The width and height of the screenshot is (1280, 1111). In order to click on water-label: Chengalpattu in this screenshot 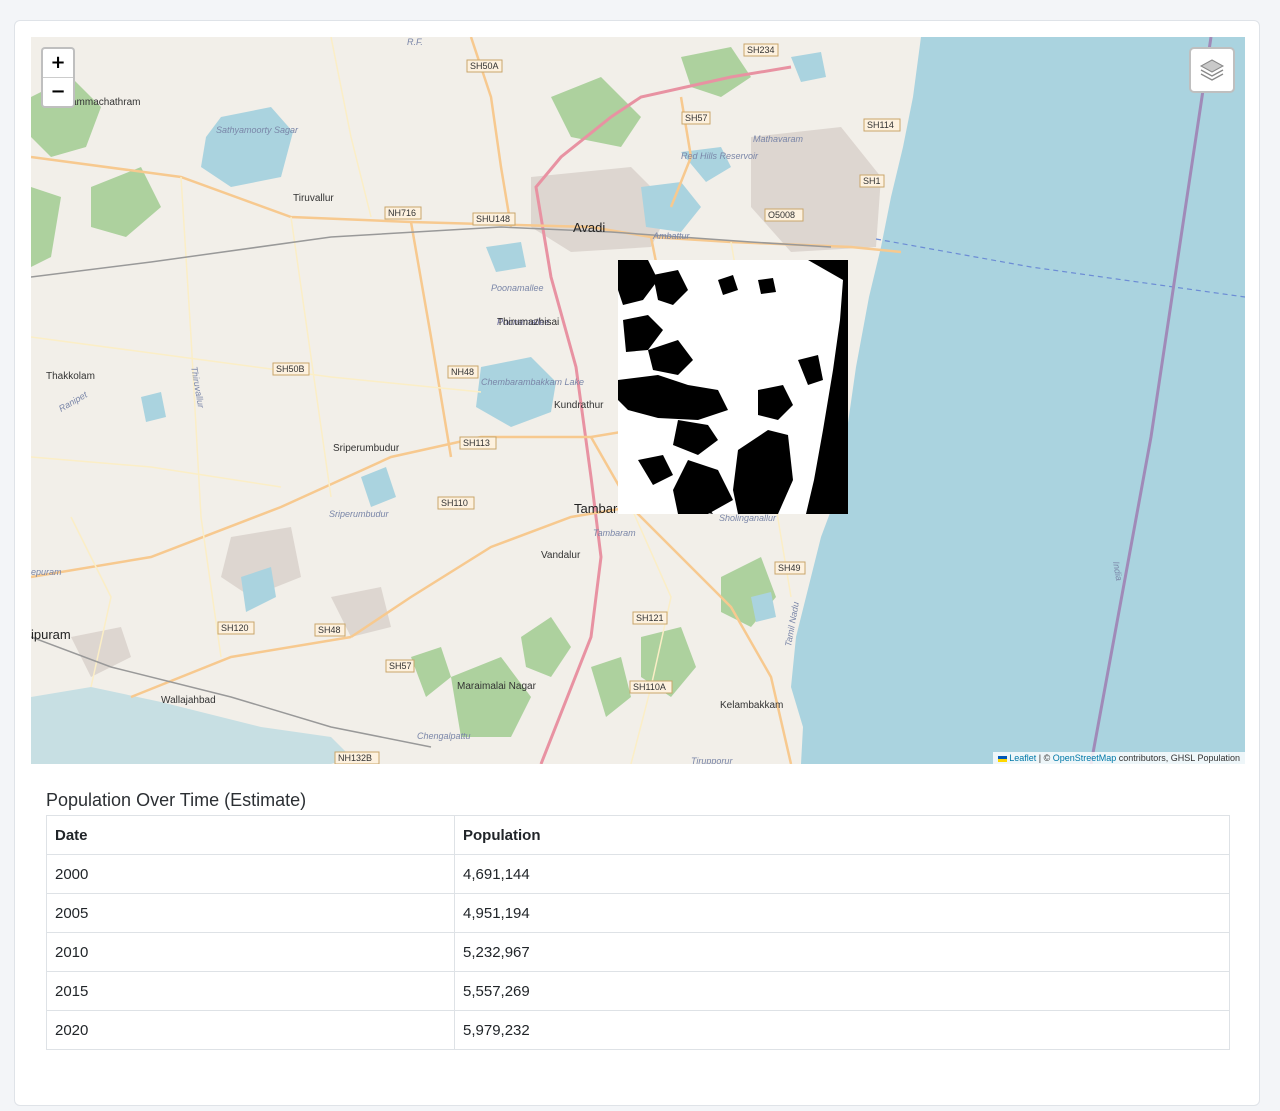, I will do `click(444, 736)`.